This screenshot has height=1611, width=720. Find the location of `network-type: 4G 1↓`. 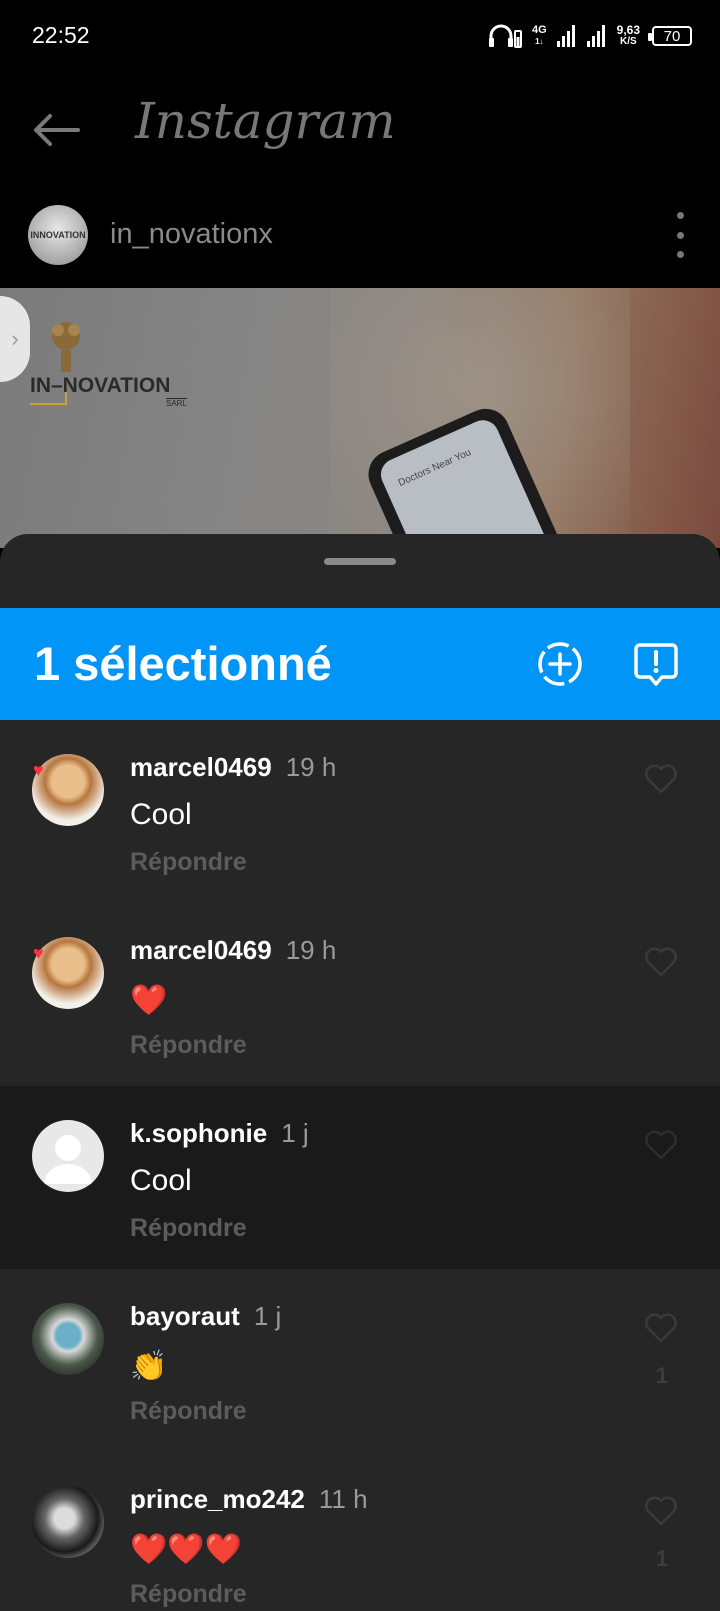

network-type: 4G 1↓ is located at coordinates (539, 36).